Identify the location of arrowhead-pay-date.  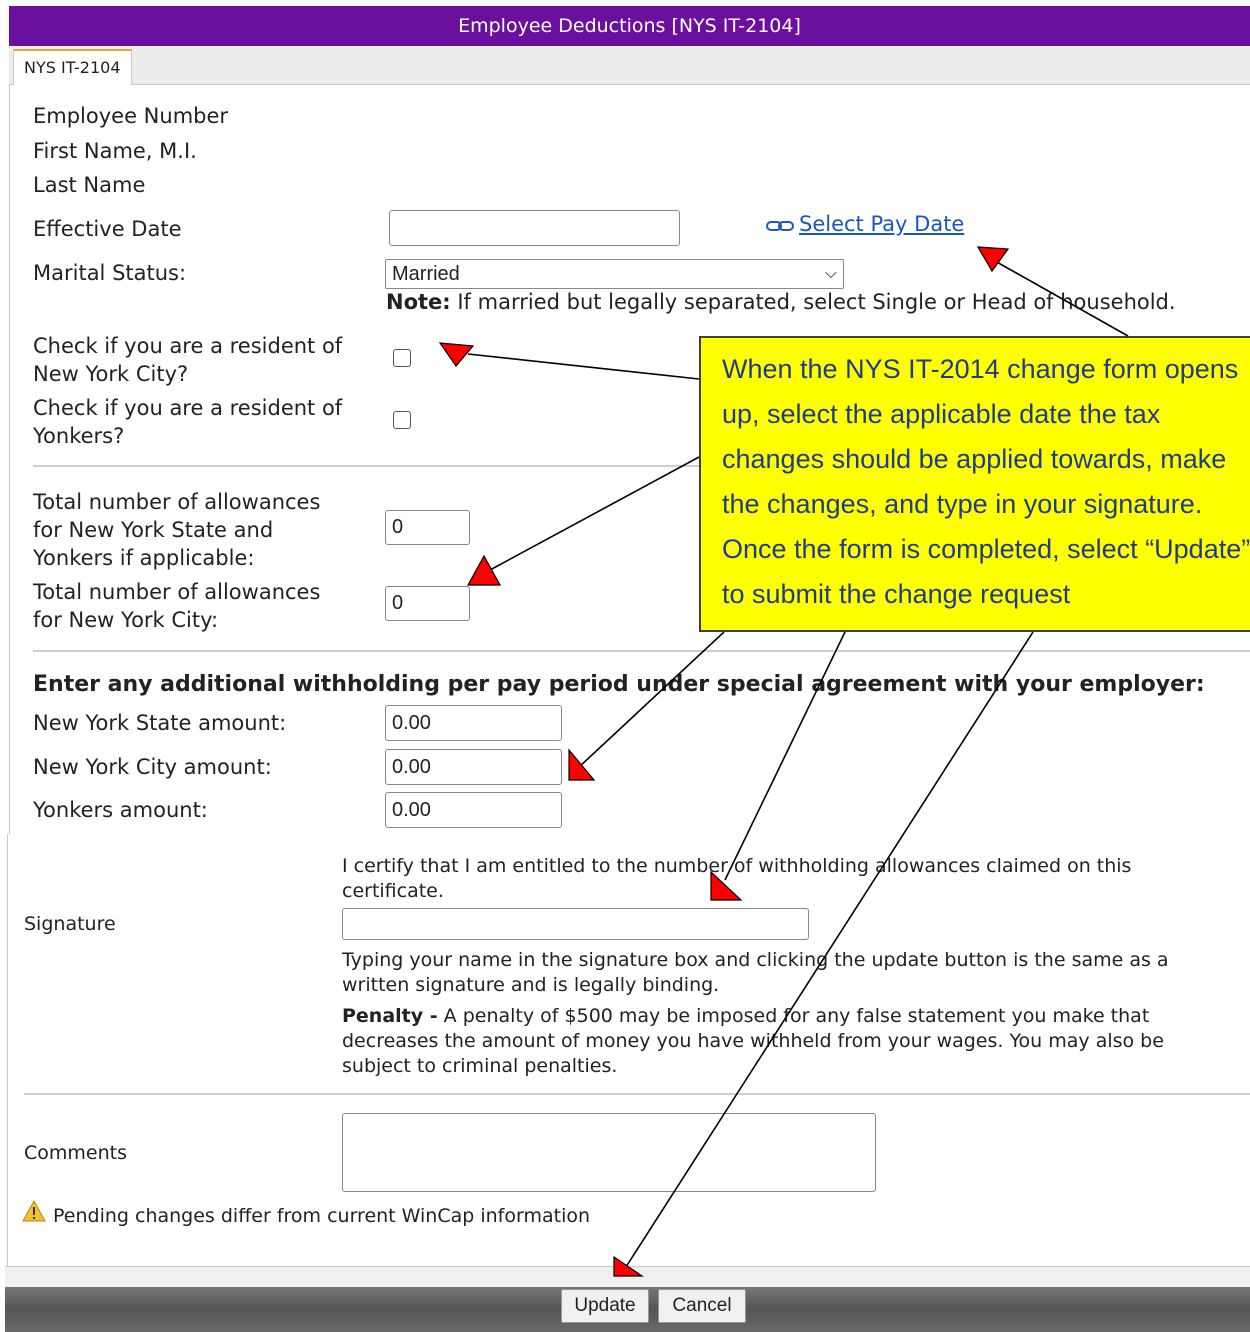
(993, 259).